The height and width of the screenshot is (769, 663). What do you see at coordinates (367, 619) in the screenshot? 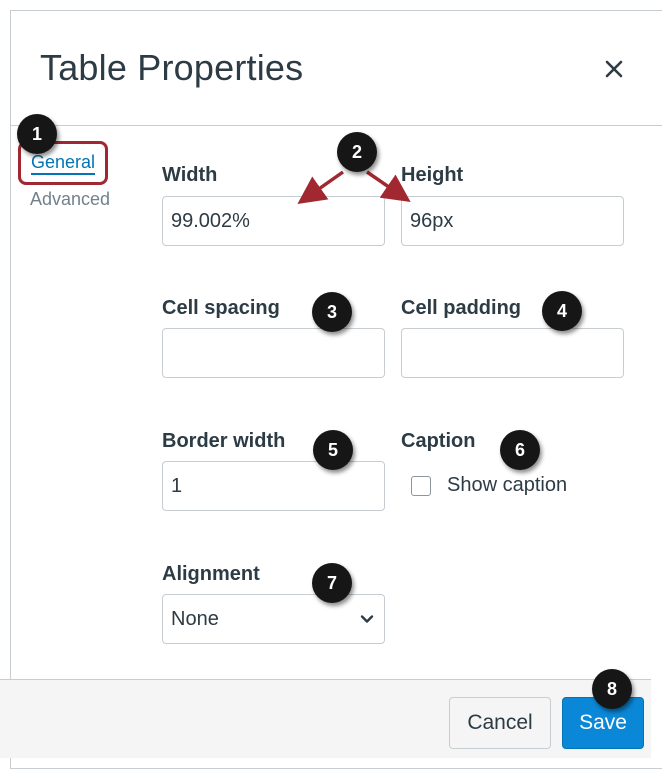
I see `chevron-down-icon` at bounding box center [367, 619].